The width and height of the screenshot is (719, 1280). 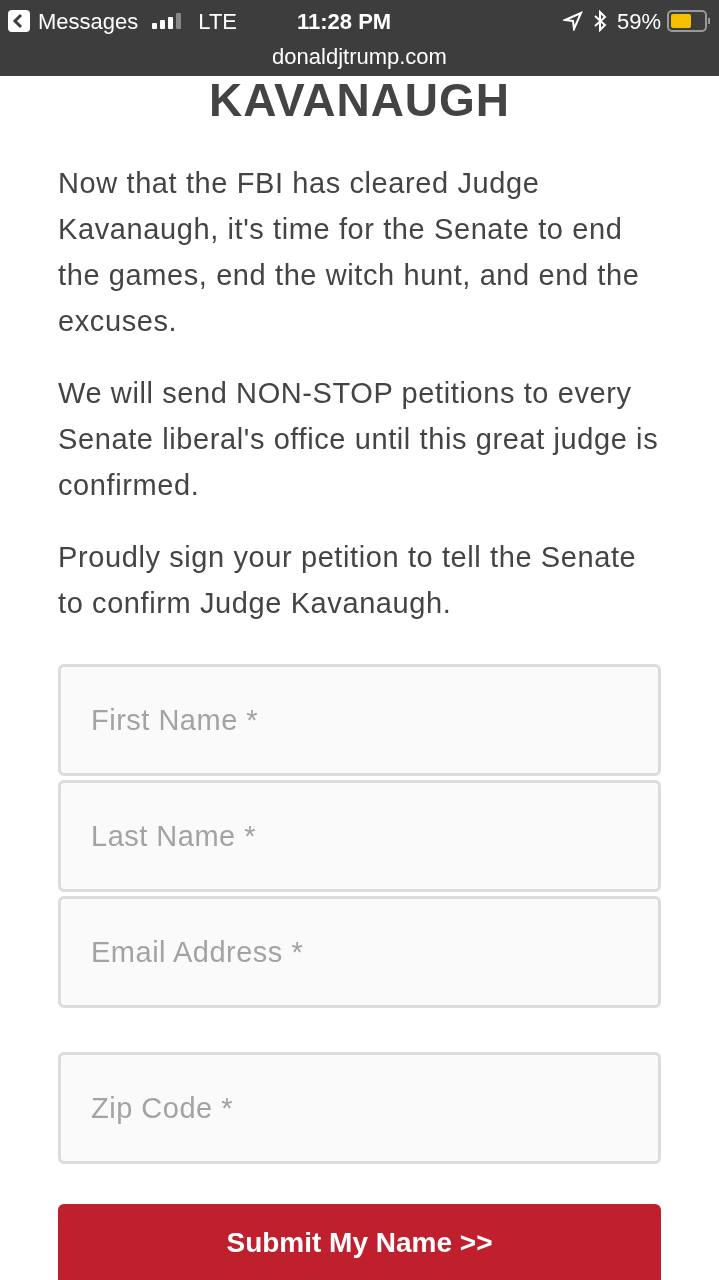 I want to click on paragraph: Proudly sign your petition to tell the Senate to confirm Judge Kavanaugh., so click(x=348, y=580).